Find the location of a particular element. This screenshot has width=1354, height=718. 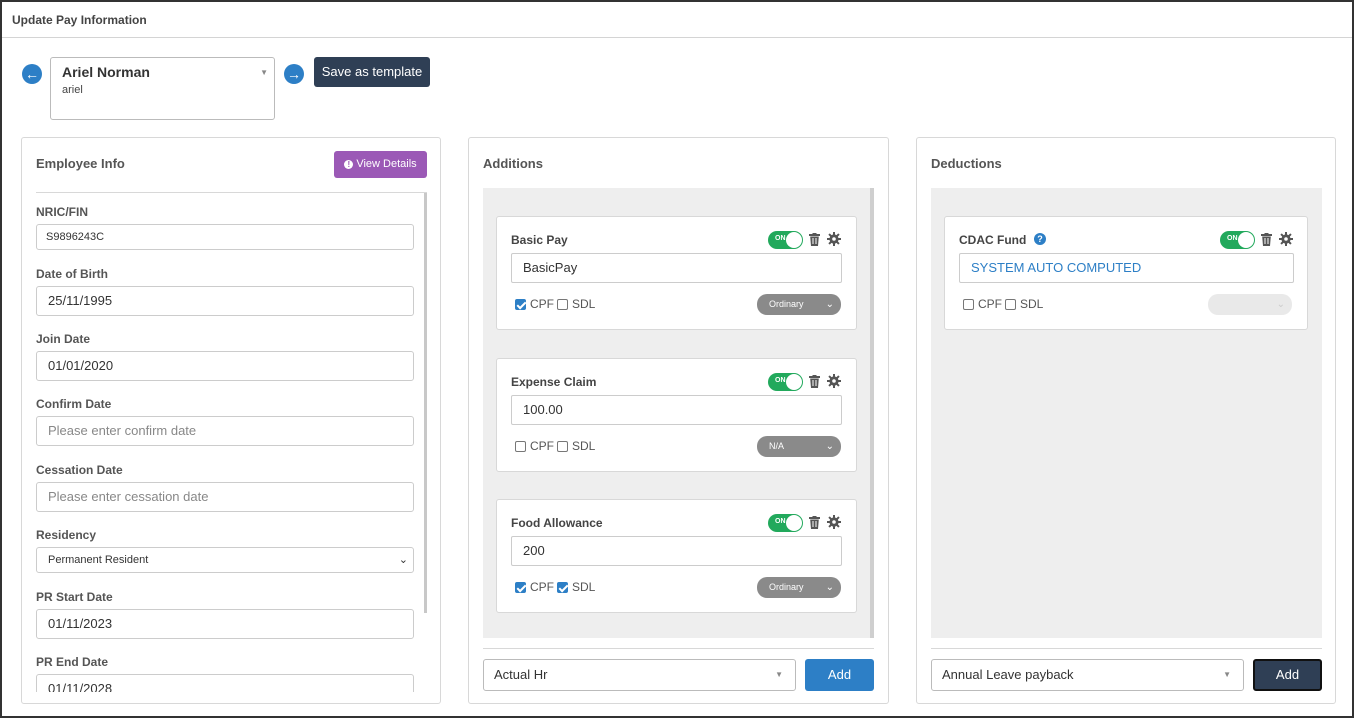

pr-end-input: 01/11/2028 is located at coordinates (225, 683).